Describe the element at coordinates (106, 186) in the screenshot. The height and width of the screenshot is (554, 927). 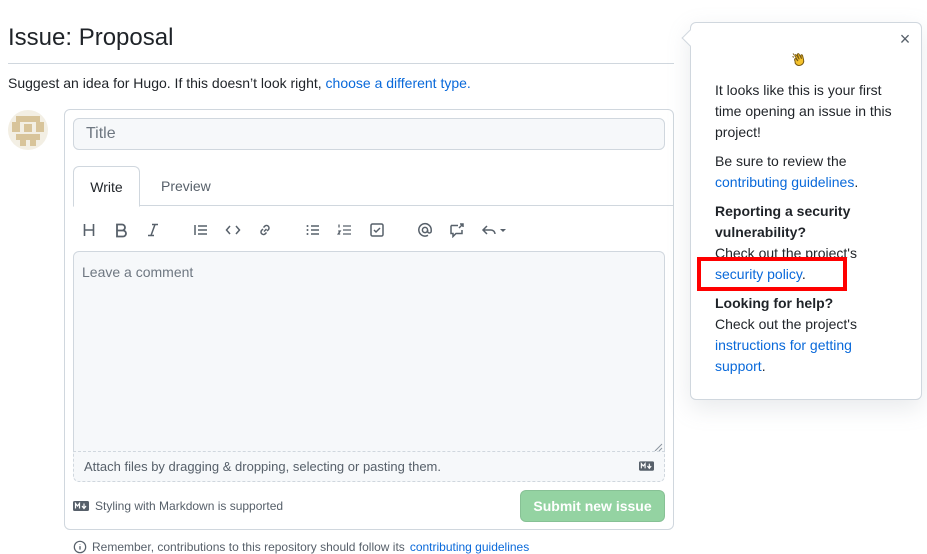
I see `tab-write: Write` at that location.